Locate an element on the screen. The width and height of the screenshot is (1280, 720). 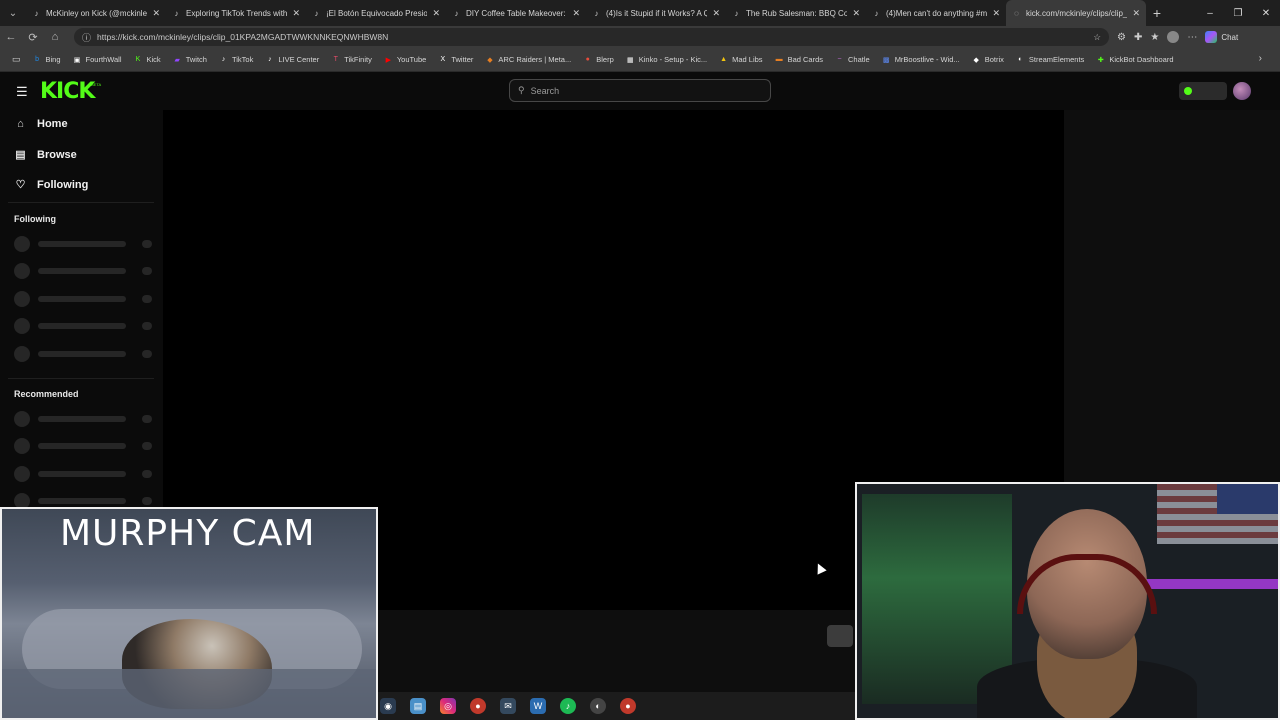
obs-icon: ● is located at coordinates (478, 706).